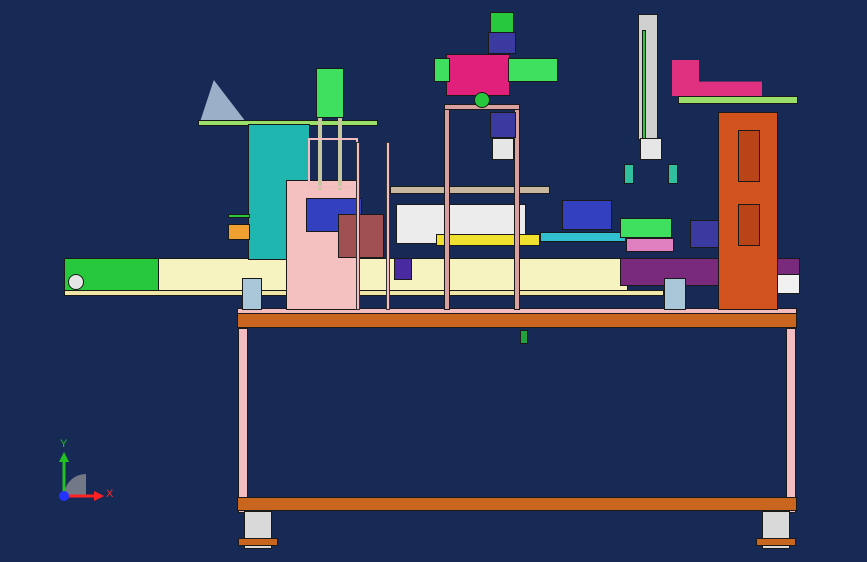 The width and height of the screenshot is (867, 562). I want to click on triad-x-label: X, so click(110, 494).